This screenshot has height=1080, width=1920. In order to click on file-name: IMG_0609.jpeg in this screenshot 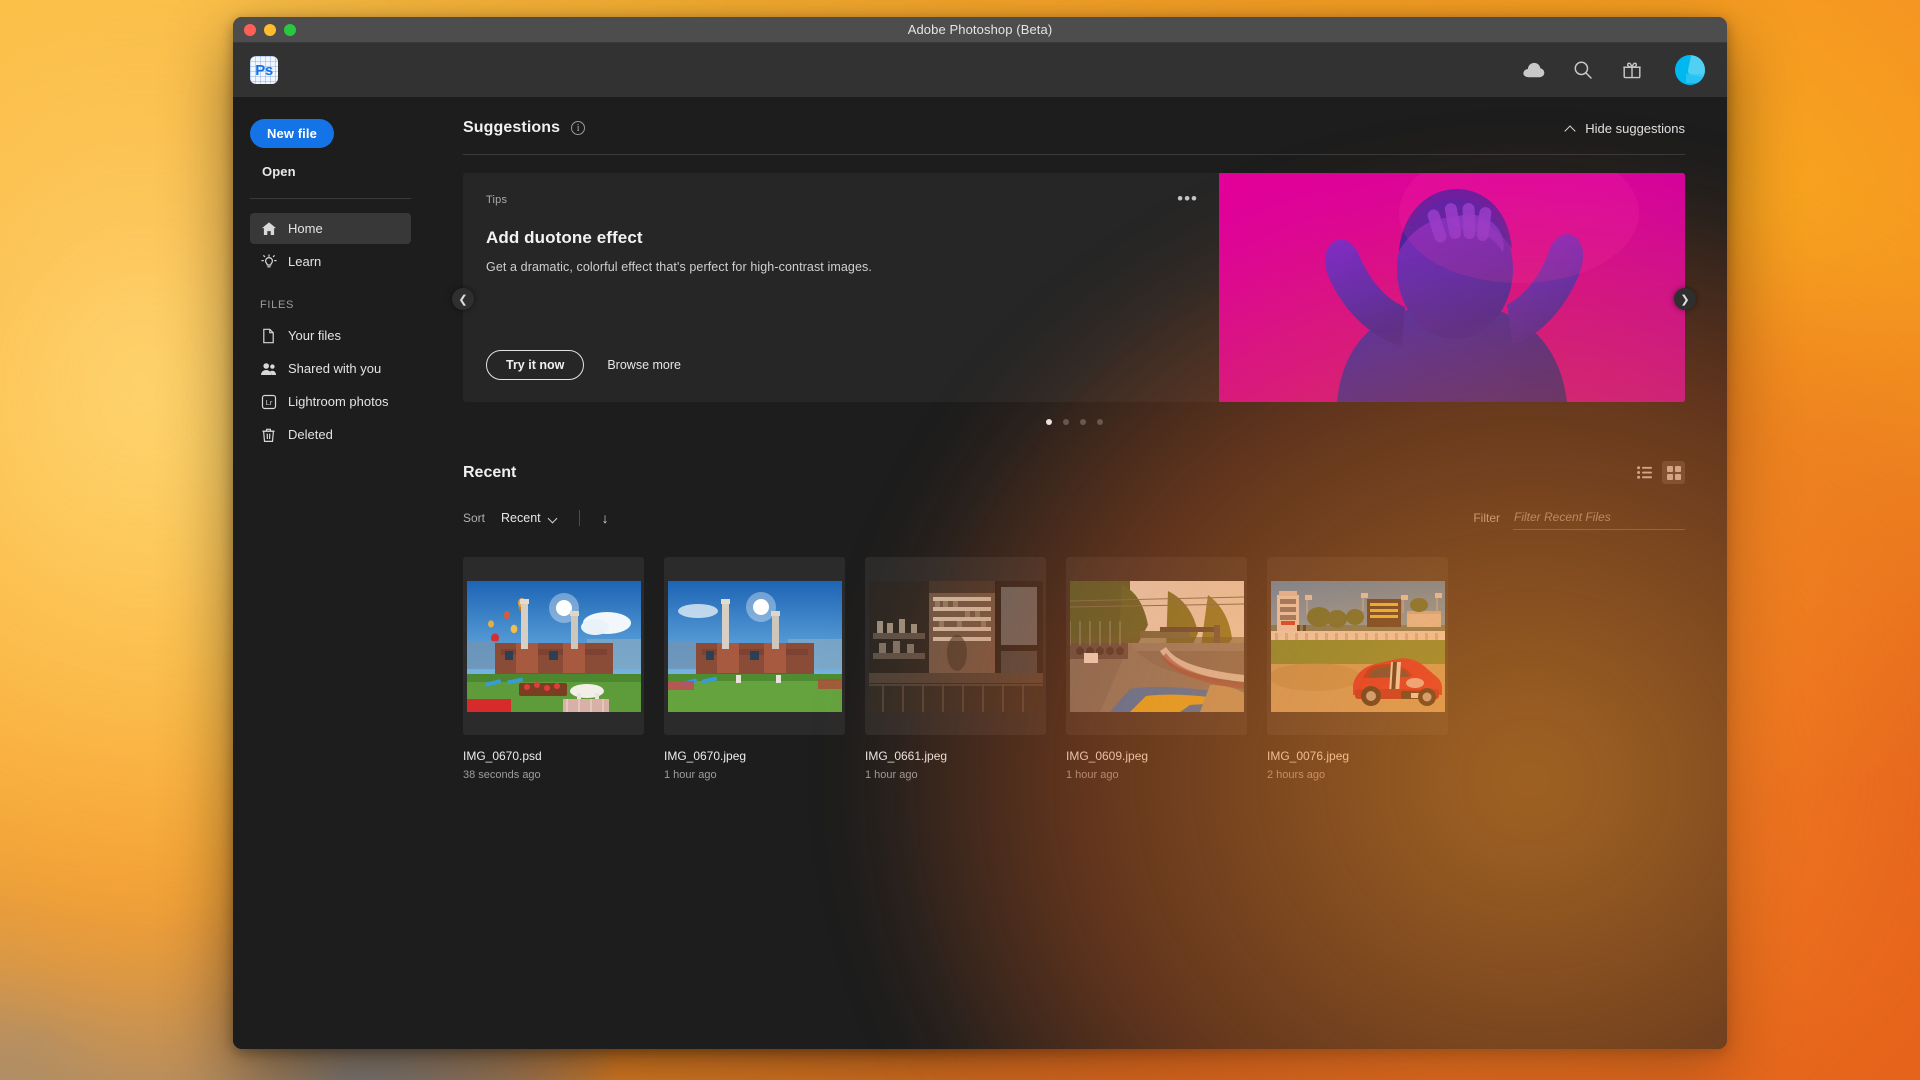, I will do `click(1107, 756)`.